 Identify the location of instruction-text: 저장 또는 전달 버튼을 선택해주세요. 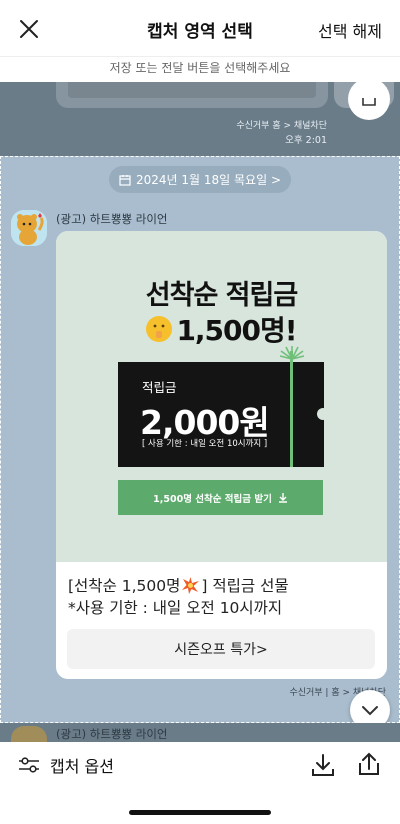
(200, 69).